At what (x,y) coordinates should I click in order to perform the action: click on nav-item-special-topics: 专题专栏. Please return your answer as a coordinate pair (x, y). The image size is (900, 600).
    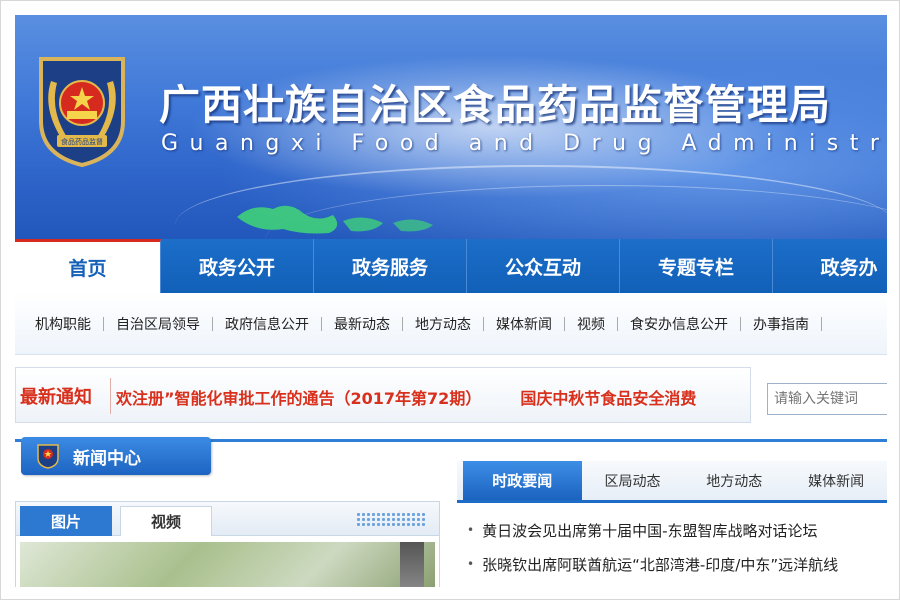
    Looking at the image, I should click on (696, 266).